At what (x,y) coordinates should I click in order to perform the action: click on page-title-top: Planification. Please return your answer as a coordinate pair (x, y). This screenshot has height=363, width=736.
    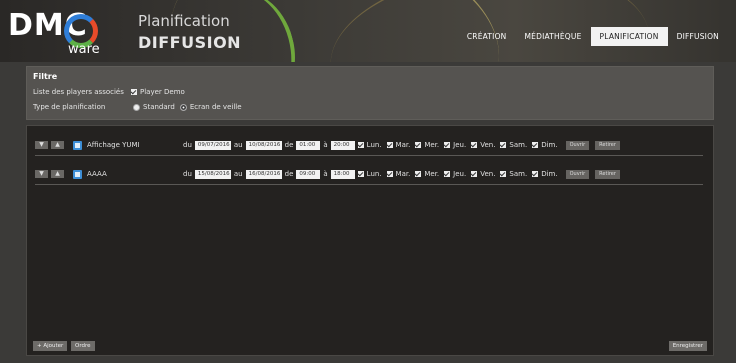
    Looking at the image, I should click on (184, 21).